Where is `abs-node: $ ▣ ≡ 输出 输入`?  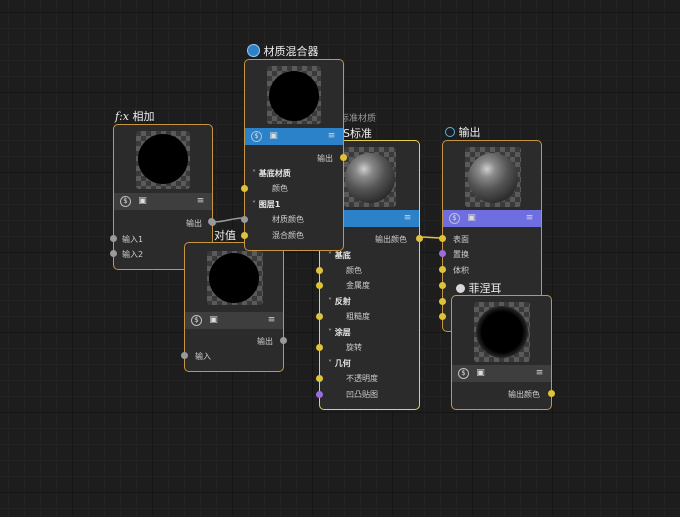 abs-node: $ ▣ ≡ 输出 输入 is located at coordinates (234, 307).